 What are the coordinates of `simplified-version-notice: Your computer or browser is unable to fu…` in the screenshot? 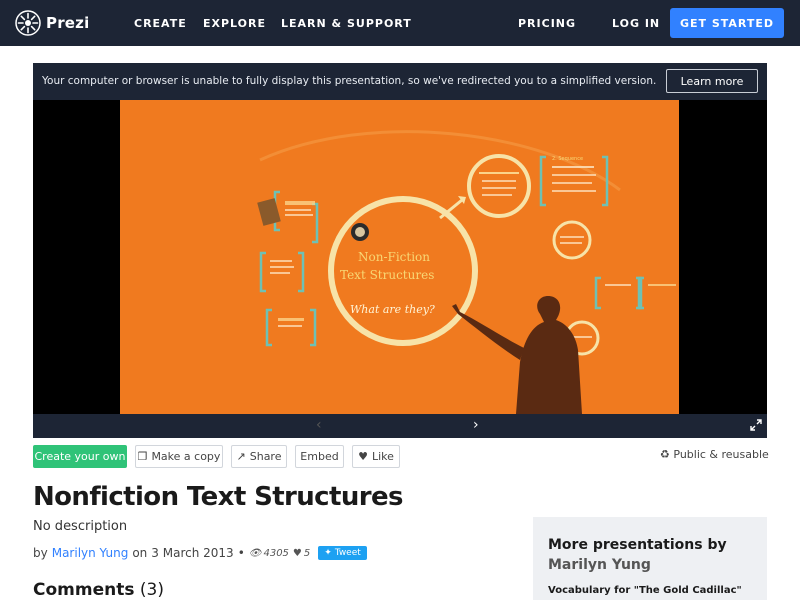 It's located at (400, 81).